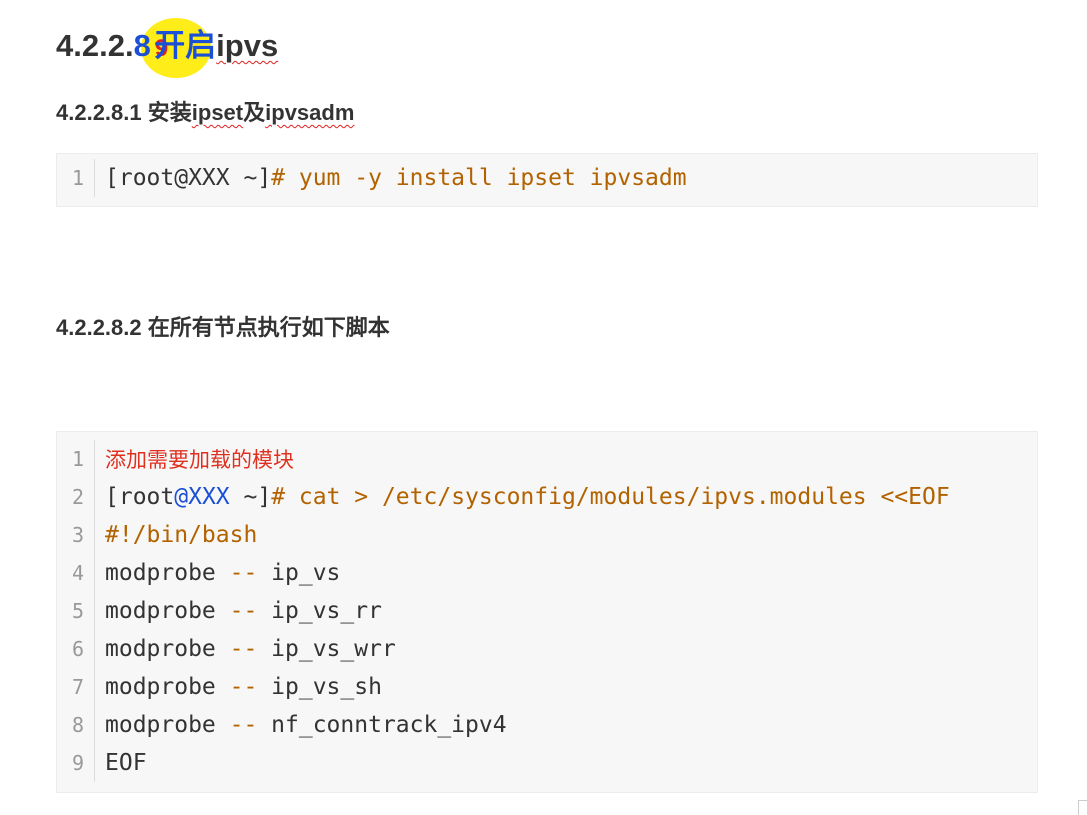 The width and height of the screenshot is (1087, 815). I want to click on code-text: modprobe -- ip_vs_wrr, so click(245, 649).